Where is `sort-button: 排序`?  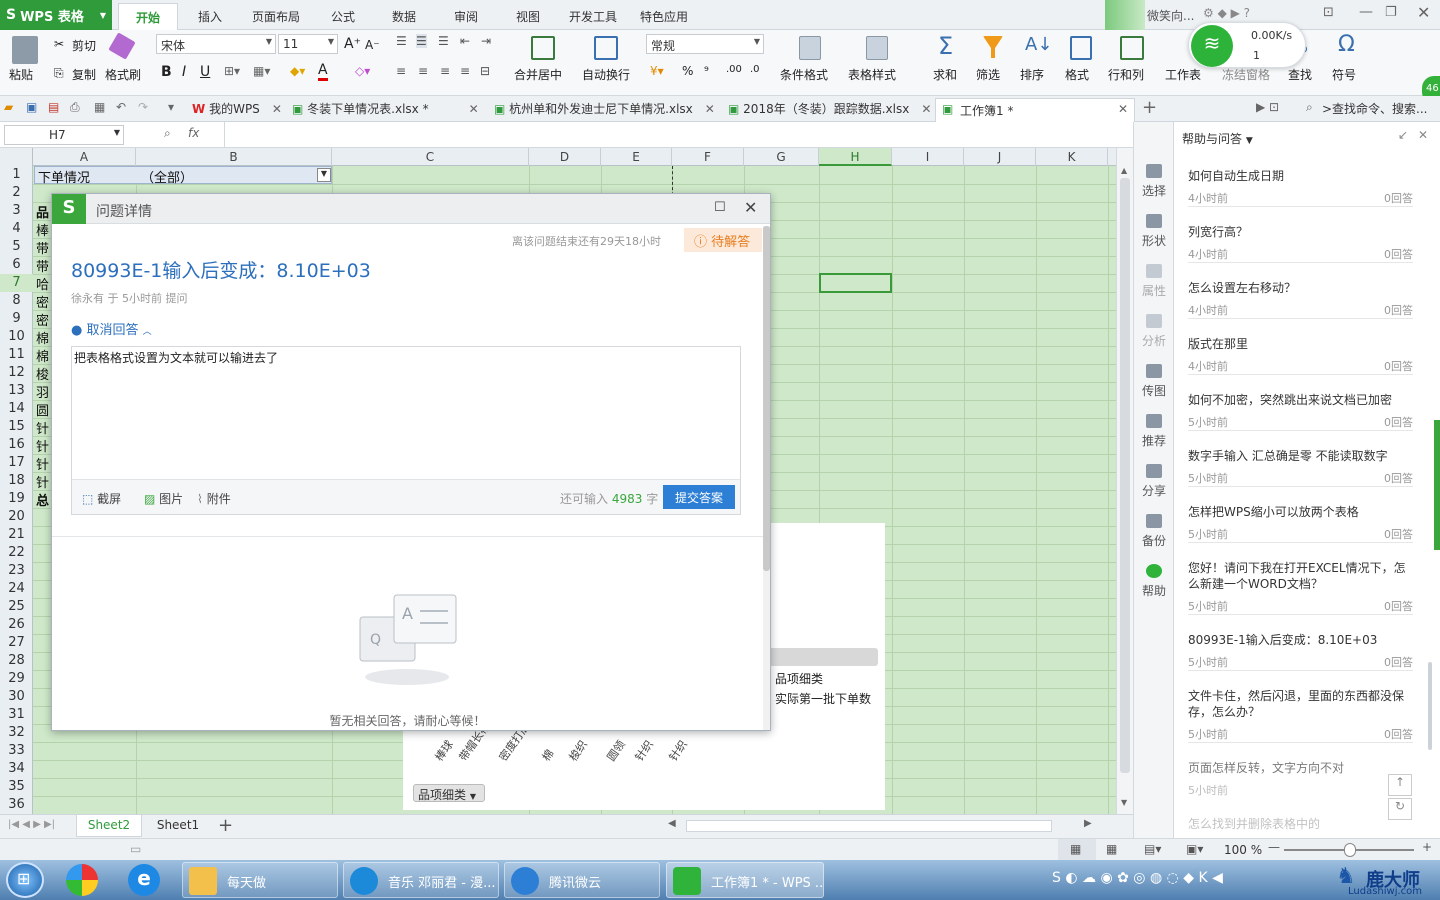 sort-button: 排序 is located at coordinates (1032, 74).